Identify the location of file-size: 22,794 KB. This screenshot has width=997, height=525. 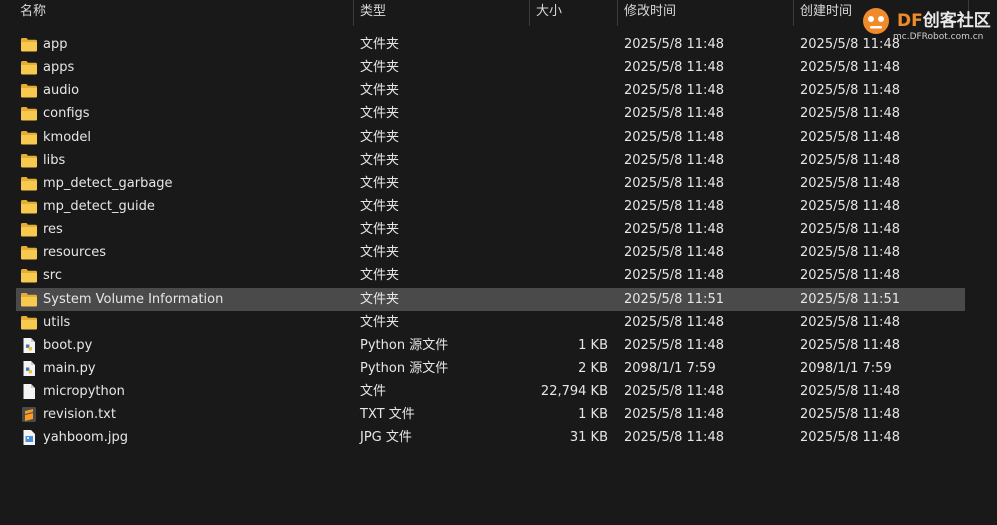
(574, 392).